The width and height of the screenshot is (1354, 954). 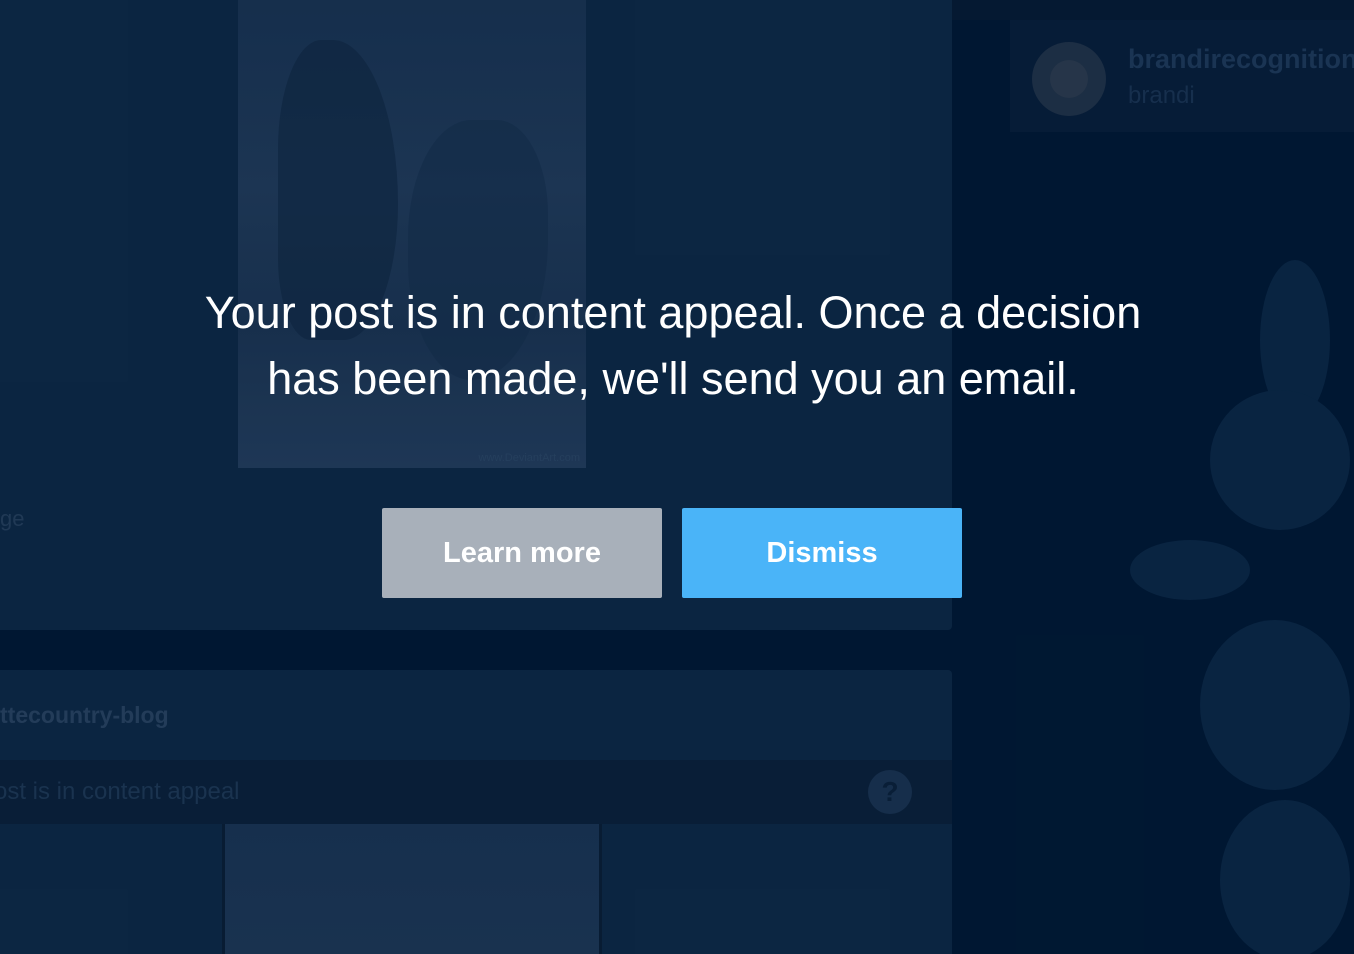 I want to click on dismiss-button: Dismiss, so click(x=822, y=553).